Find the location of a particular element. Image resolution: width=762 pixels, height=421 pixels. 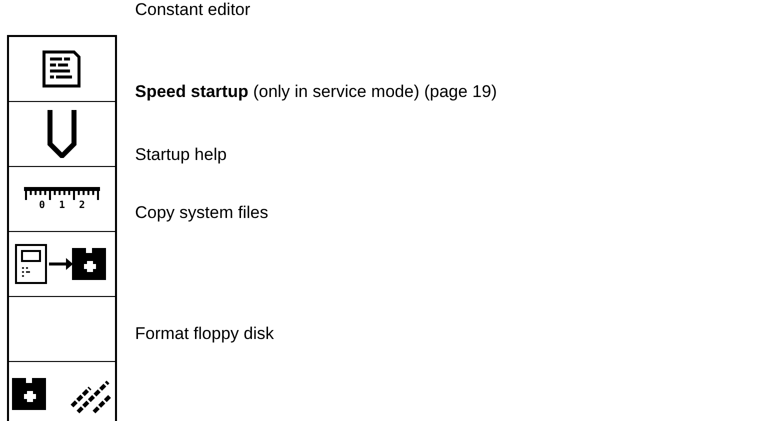

softkey-description: Copy system files is located at coordinates (202, 213).